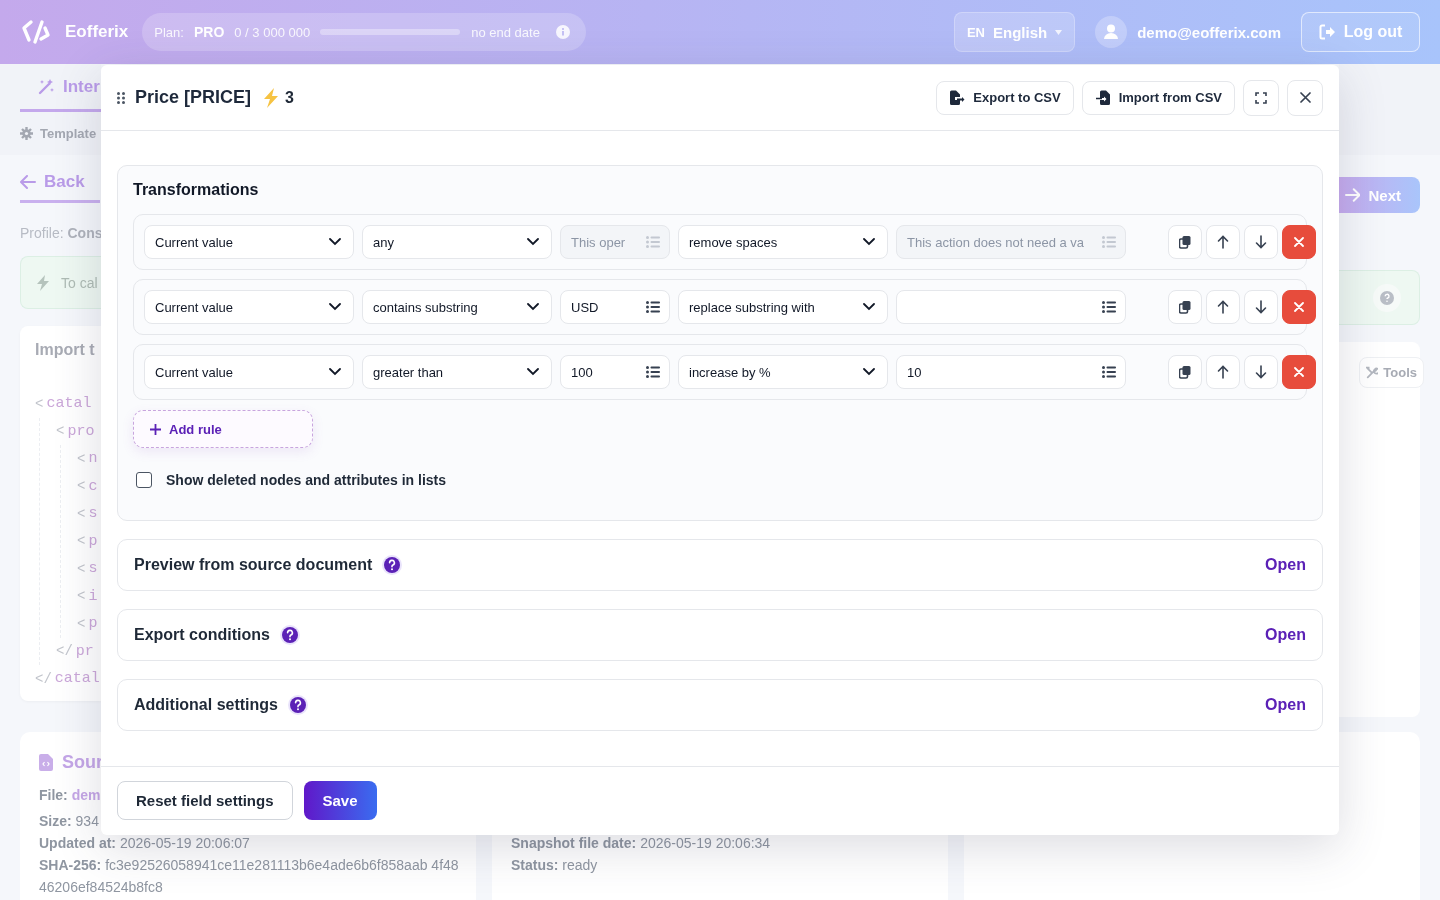 Image resolution: width=1440 pixels, height=900 pixels. What do you see at coordinates (55, 821) in the screenshot?
I see `info-label: Size:` at bounding box center [55, 821].